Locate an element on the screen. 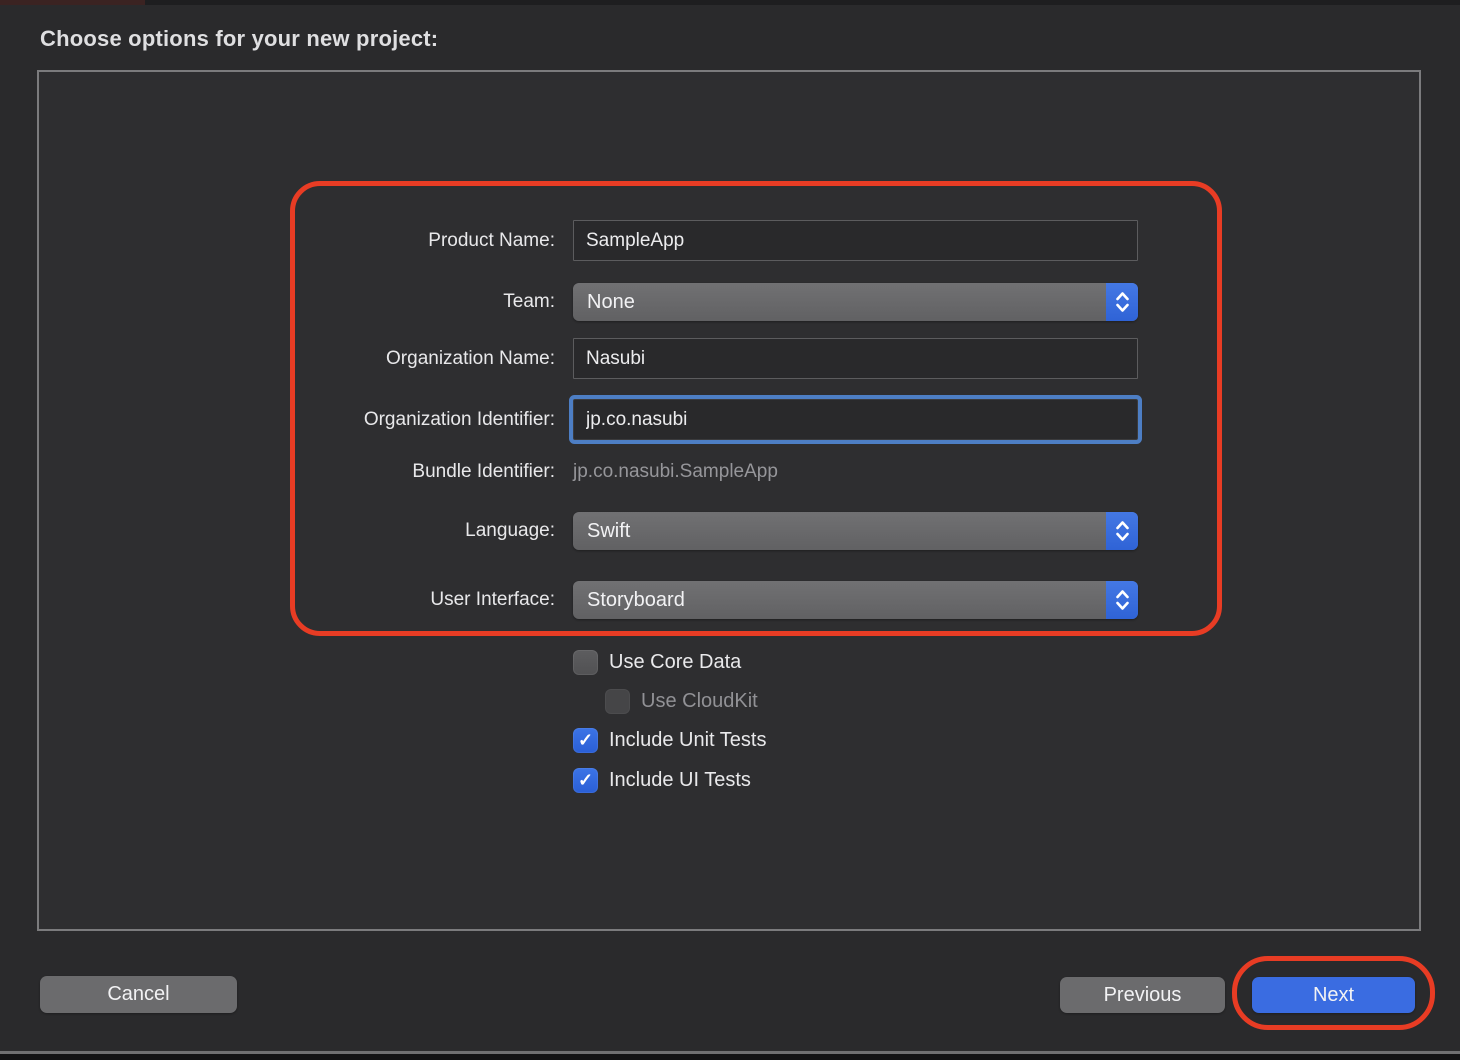  organization-name-row: Organization Name: is located at coordinates (587, 358).